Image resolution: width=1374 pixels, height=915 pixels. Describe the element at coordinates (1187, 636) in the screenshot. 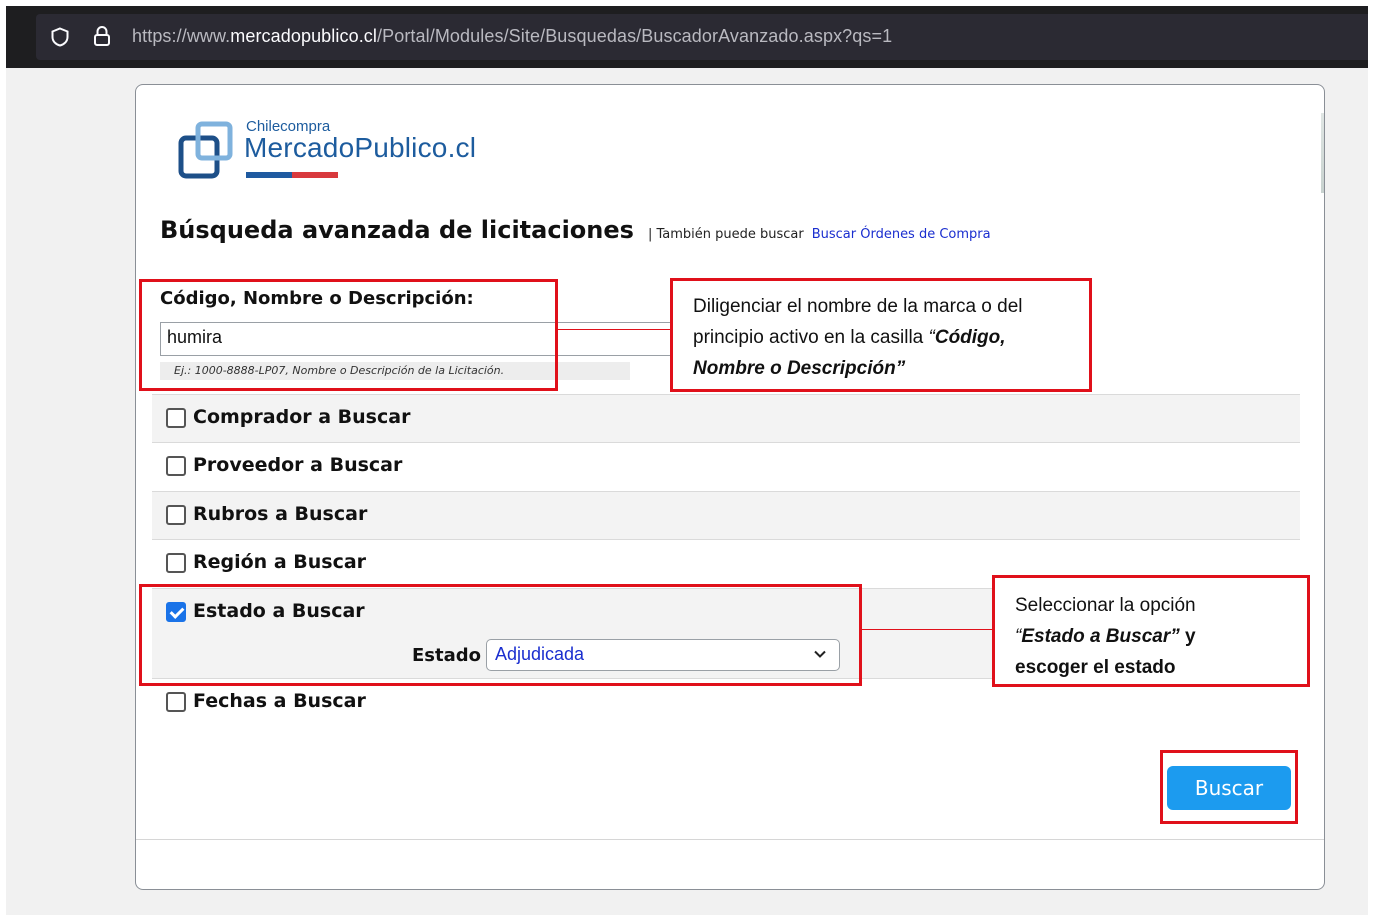

I see `callout2-tail: y` at that location.